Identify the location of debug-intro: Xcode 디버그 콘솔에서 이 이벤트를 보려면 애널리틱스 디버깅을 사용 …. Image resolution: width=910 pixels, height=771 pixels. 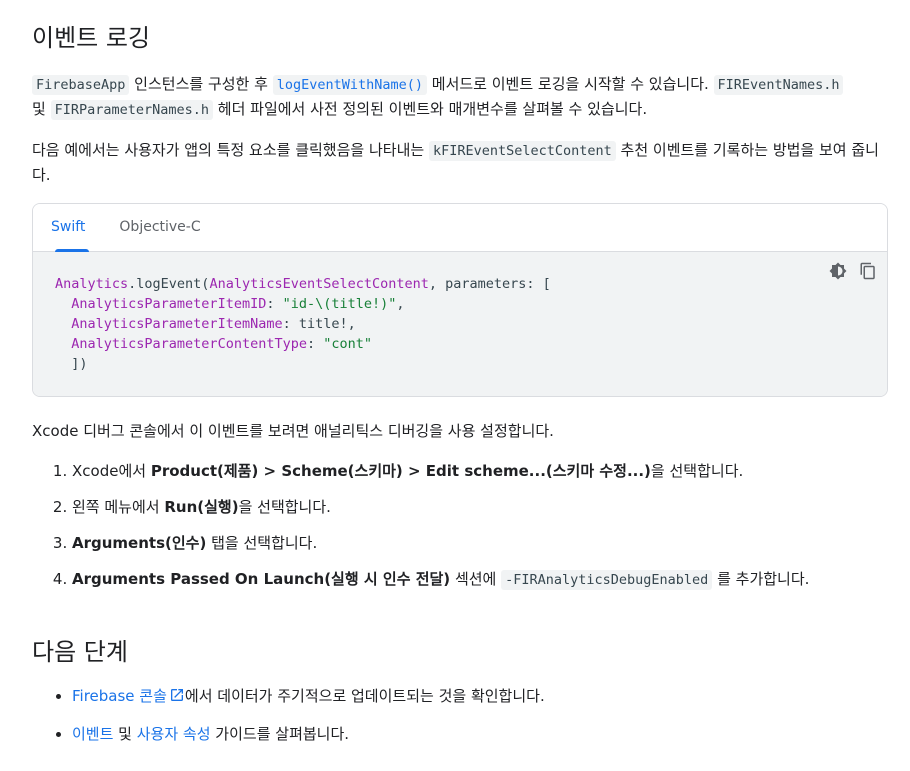
(293, 431).